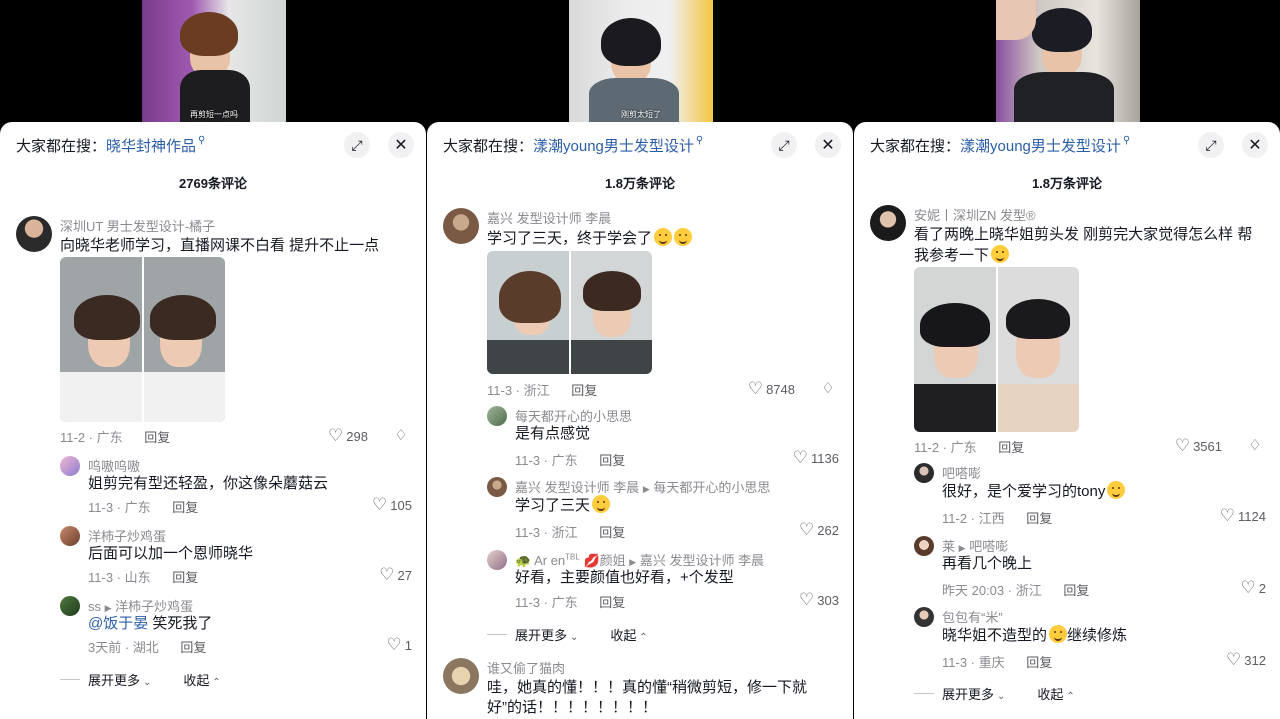  I want to click on laughing-emoji-icon, so click(683, 237).